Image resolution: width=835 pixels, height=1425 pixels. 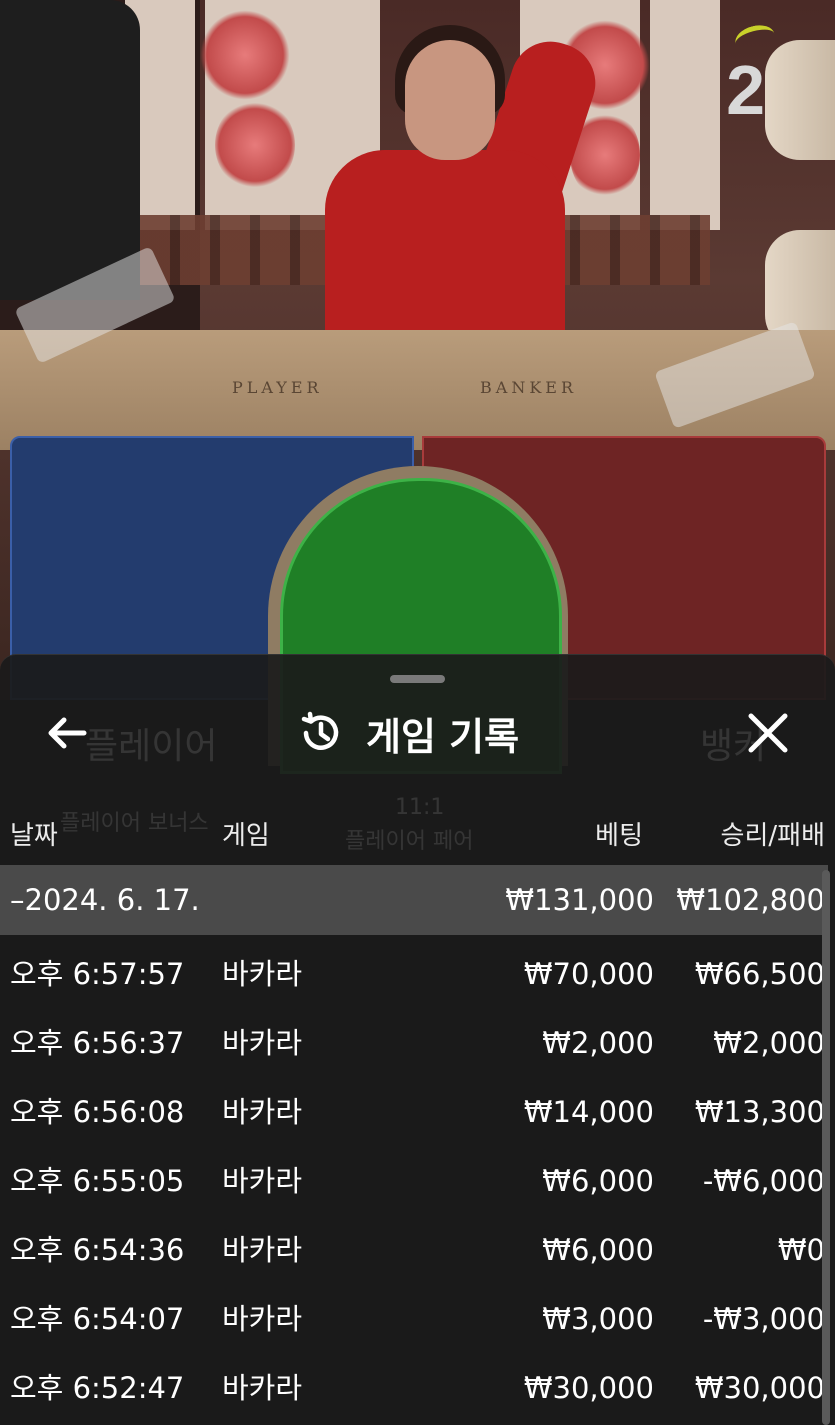 What do you see at coordinates (598, 1319) in the screenshot?
I see `row-bet: ₩3,000` at bounding box center [598, 1319].